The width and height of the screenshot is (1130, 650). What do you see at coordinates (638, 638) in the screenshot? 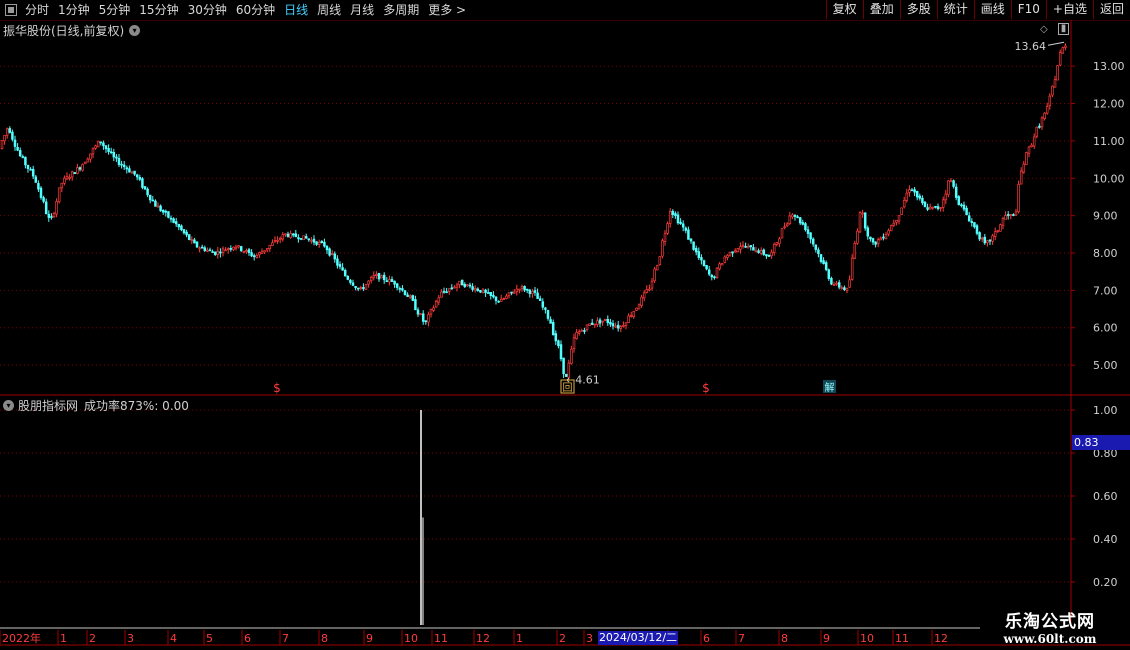
I see `crosshair-date: 2024/03/12/二` at bounding box center [638, 638].